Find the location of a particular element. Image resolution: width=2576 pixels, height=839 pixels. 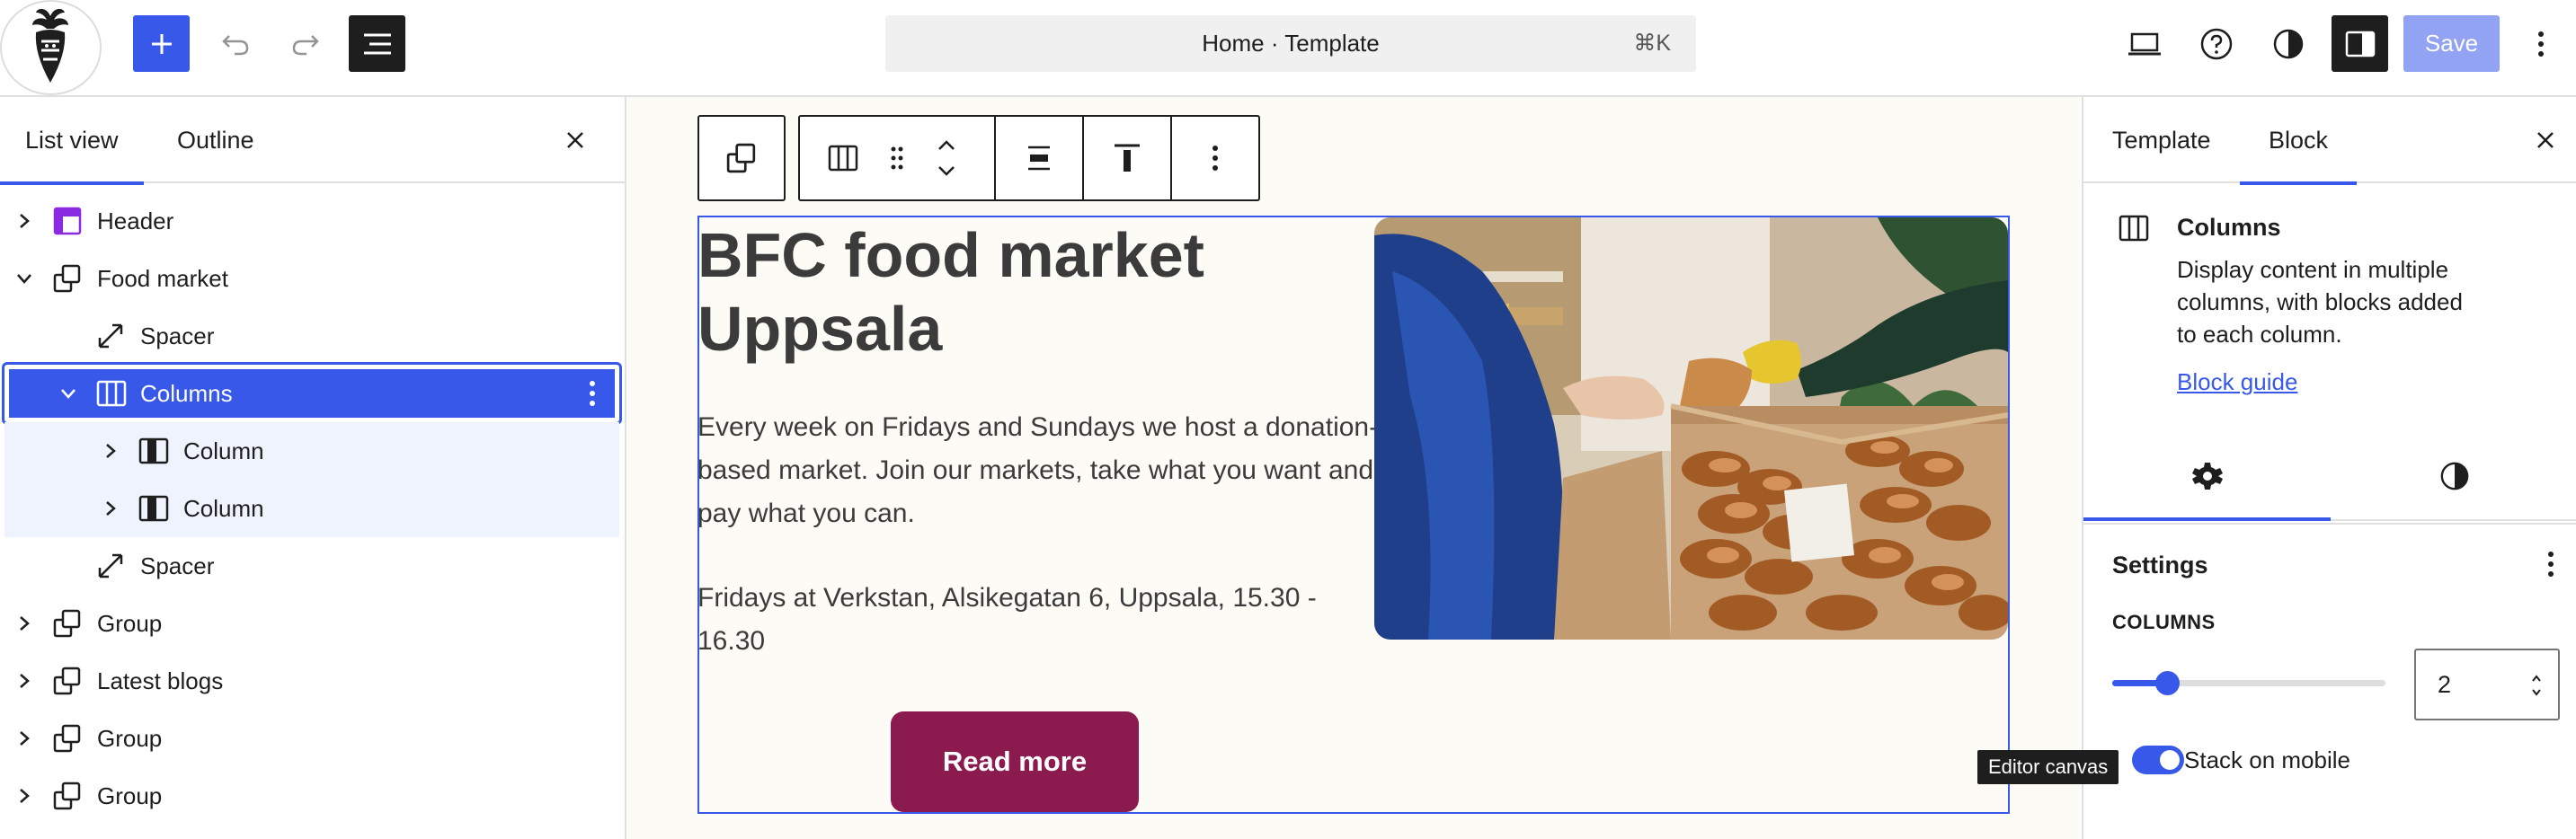

stack-on-mobile-toggle is located at coordinates (2158, 760).